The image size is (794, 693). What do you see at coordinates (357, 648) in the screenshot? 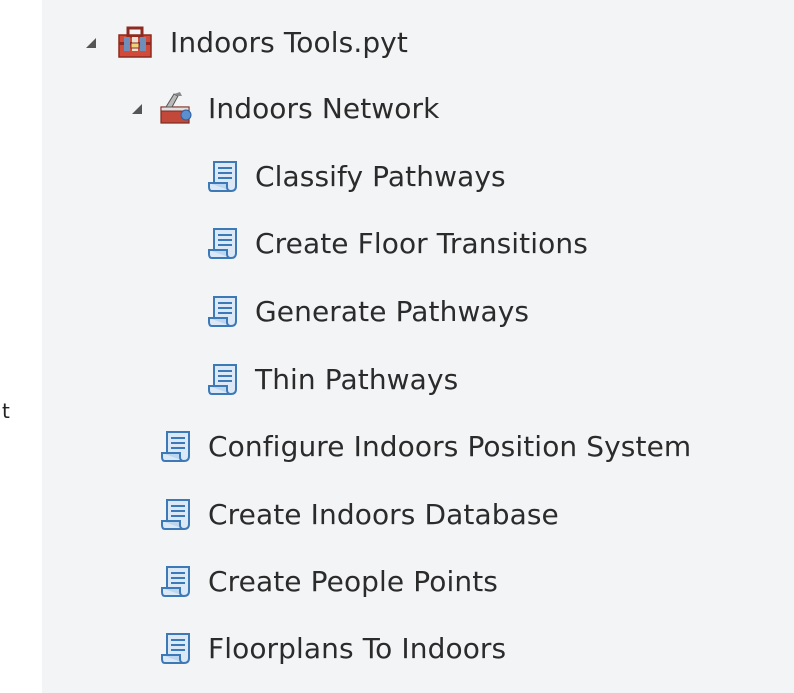
I see `tree-item-label: Floorplans To Indoors` at bounding box center [357, 648].